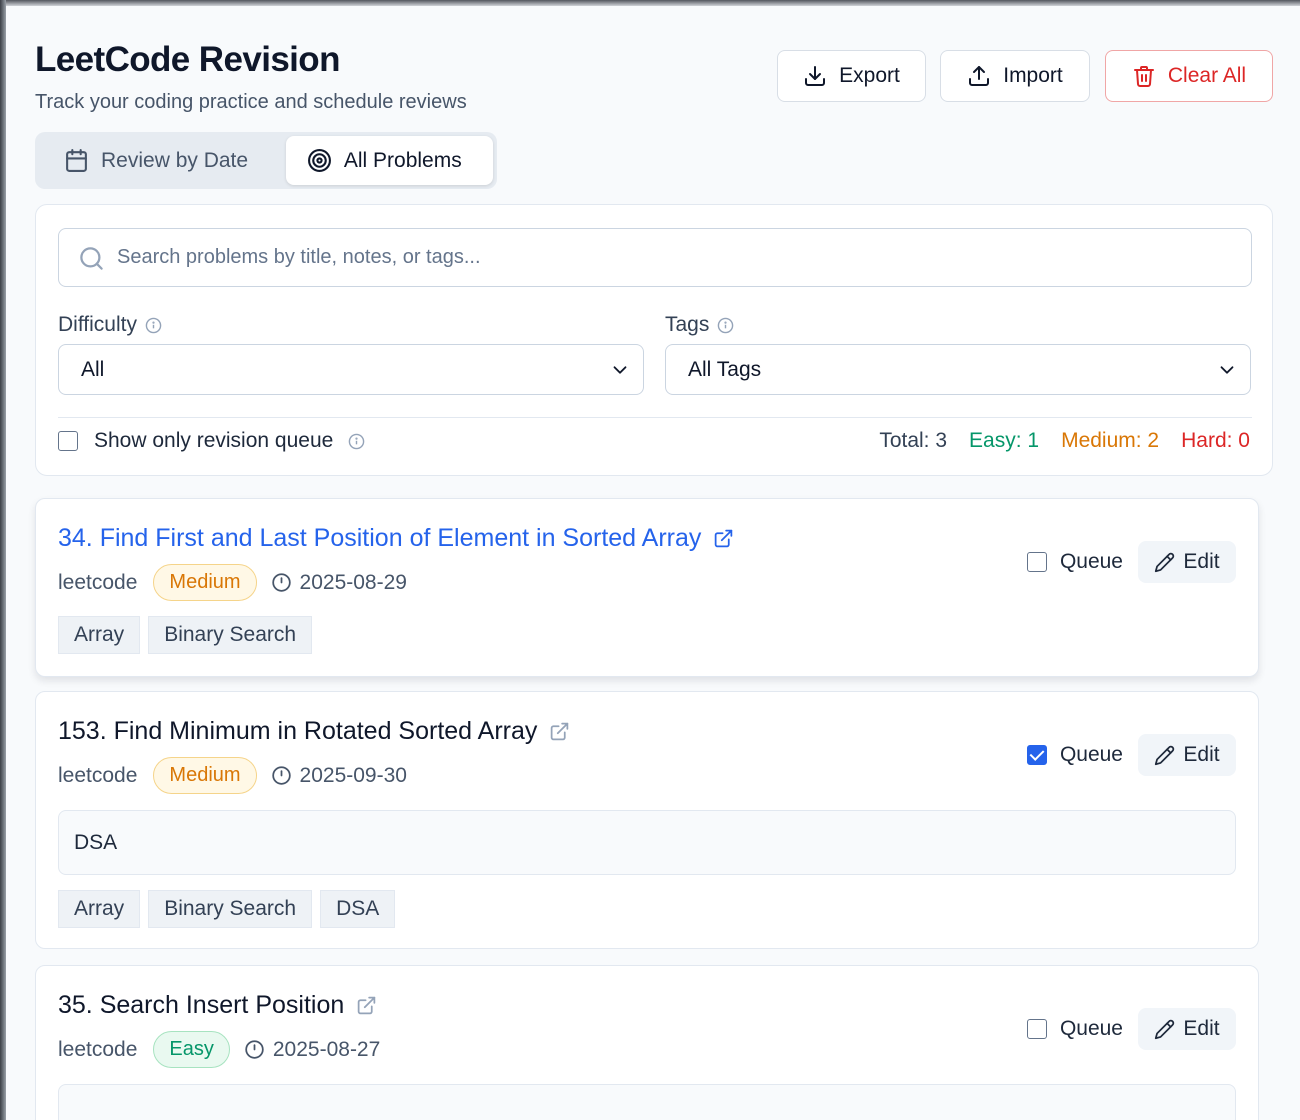 This screenshot has height=1120, width=1300. I want to click on tab-all-problems: All Problems, so click(389, 160).